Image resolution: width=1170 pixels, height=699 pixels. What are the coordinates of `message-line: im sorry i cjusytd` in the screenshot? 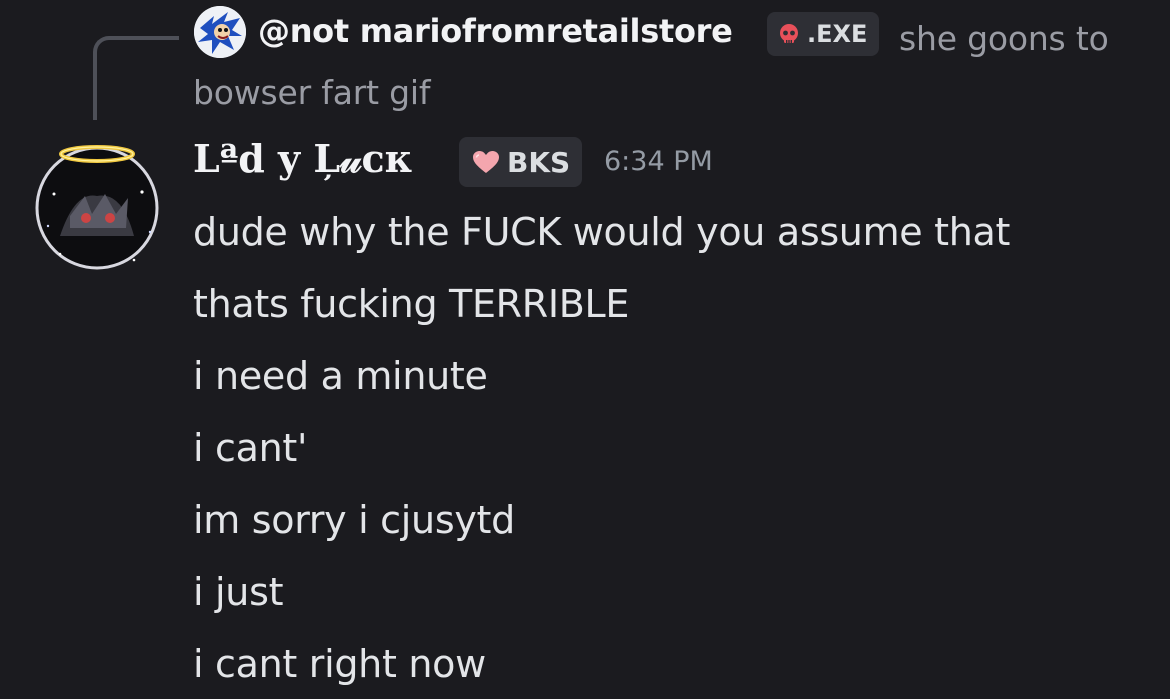 It's located at (354, 520).